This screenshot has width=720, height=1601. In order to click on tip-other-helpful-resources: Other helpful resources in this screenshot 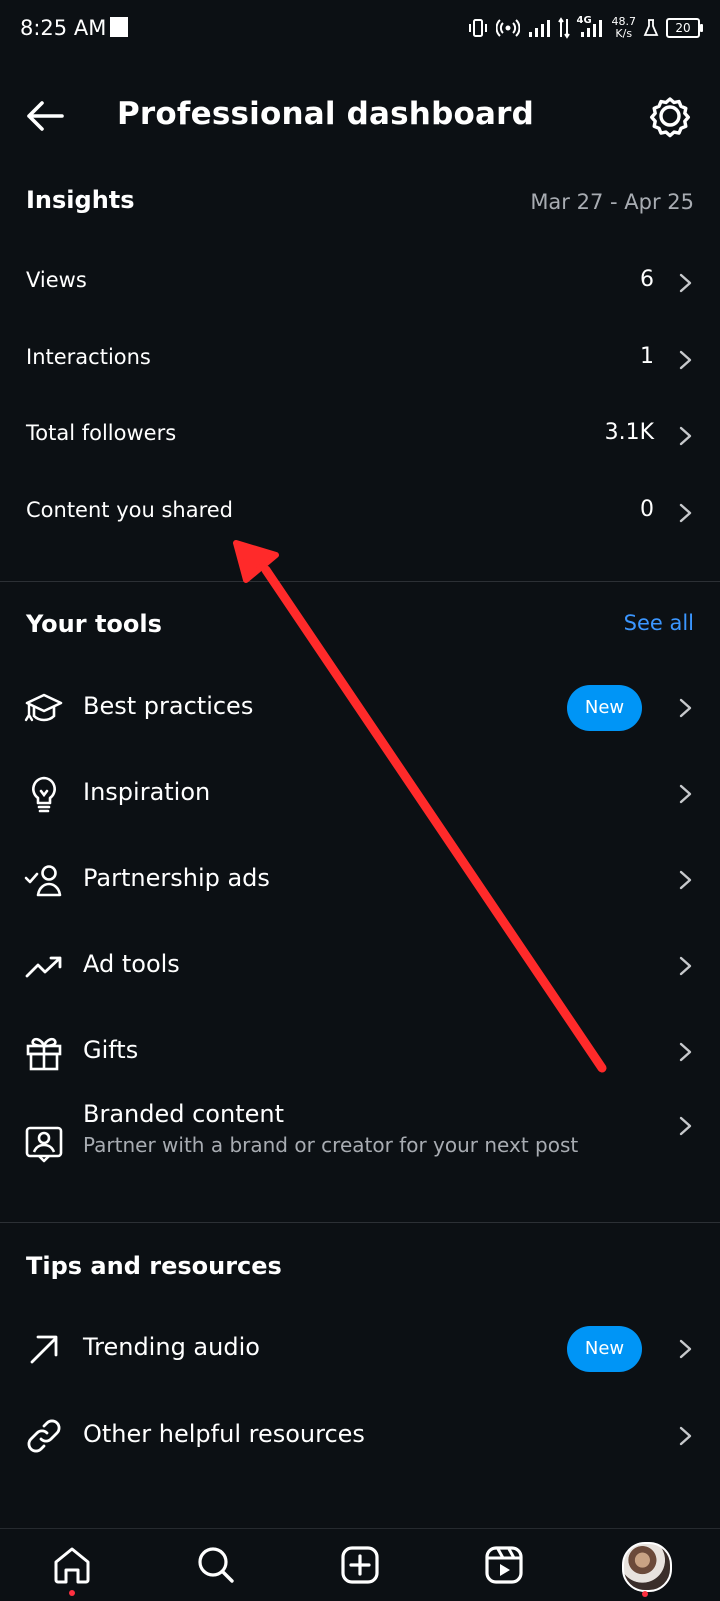, I will do `click(360, 1436)`.